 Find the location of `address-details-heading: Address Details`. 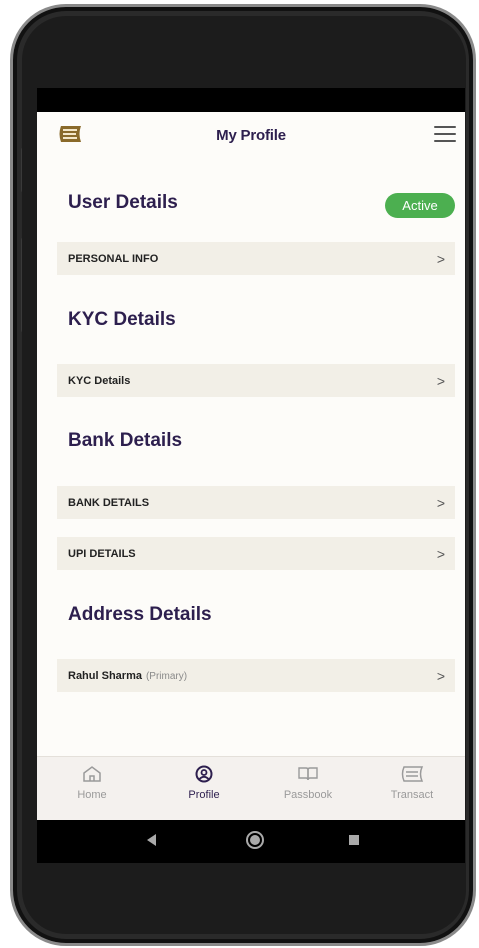

address-details-heading: Address Details is located at coordinates (140, 614).